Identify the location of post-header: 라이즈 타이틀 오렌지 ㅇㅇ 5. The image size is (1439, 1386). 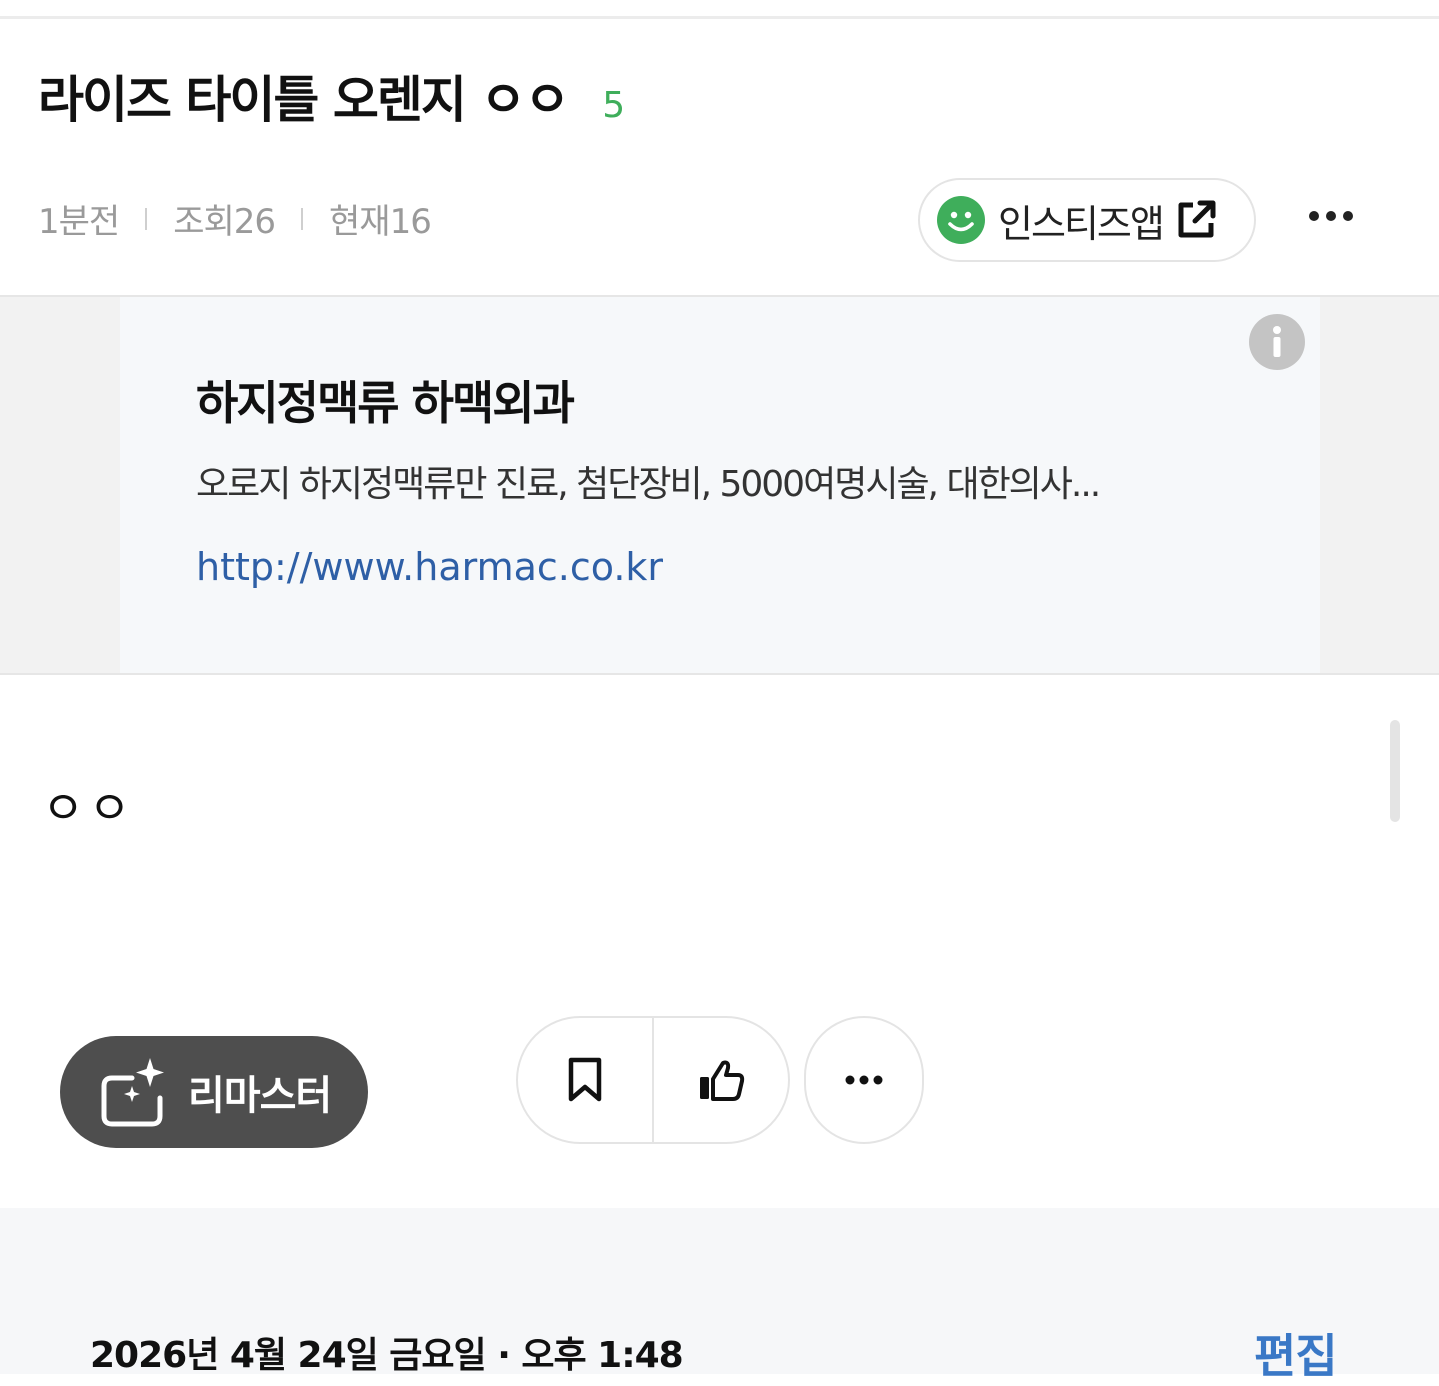
(331, 96).